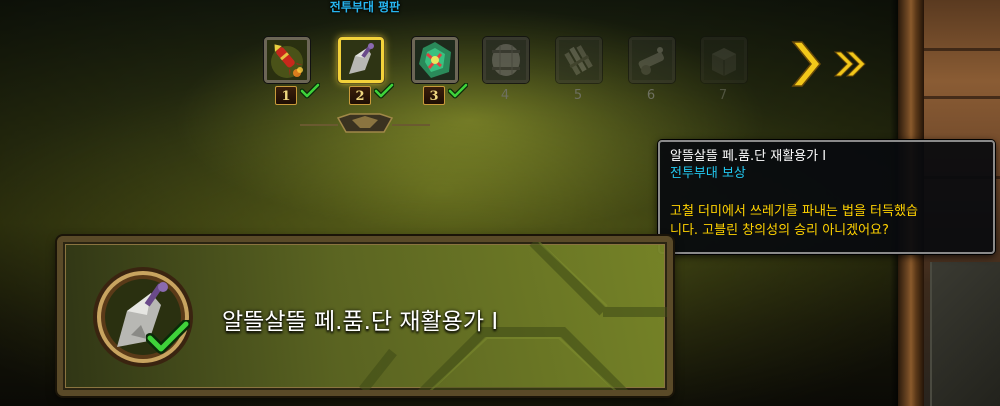 This screenshot has height=406, width=1000. Describe the element at coordinates (287, 60) in the screenshot. I see `rocket-icon` at that location.